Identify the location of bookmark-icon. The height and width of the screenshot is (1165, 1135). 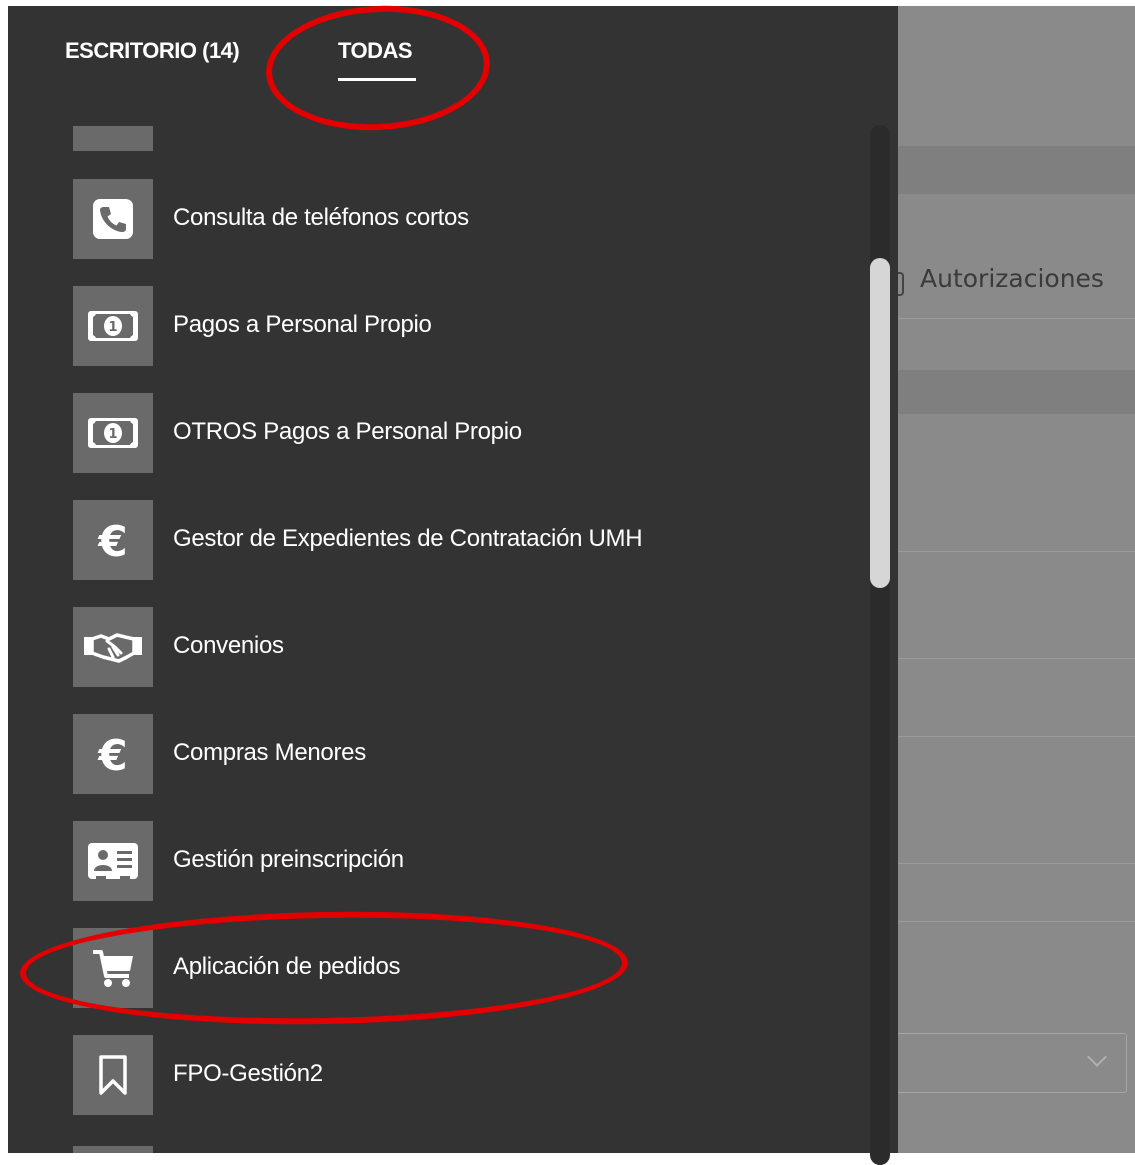
(113, 1075).